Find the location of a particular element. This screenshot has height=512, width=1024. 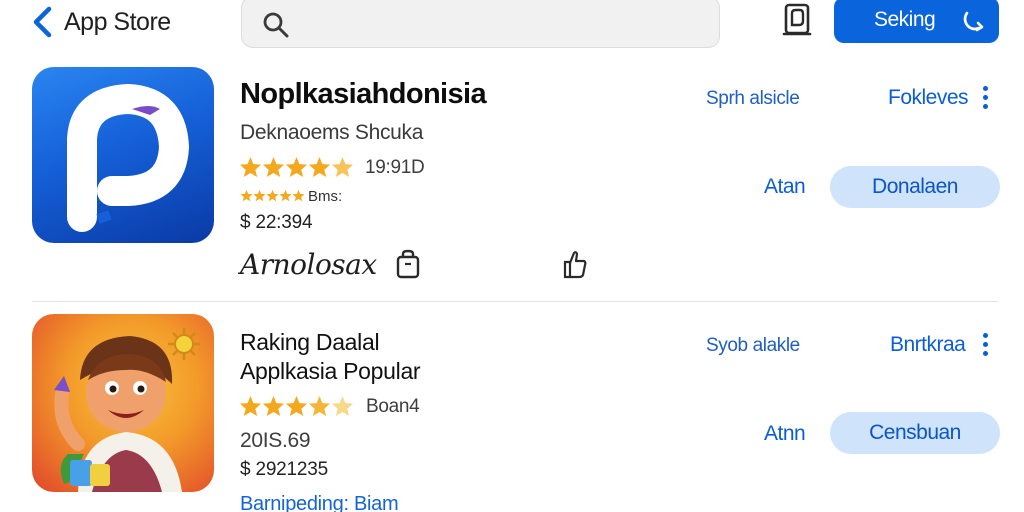

like-button is located at coordinates (575, 266).